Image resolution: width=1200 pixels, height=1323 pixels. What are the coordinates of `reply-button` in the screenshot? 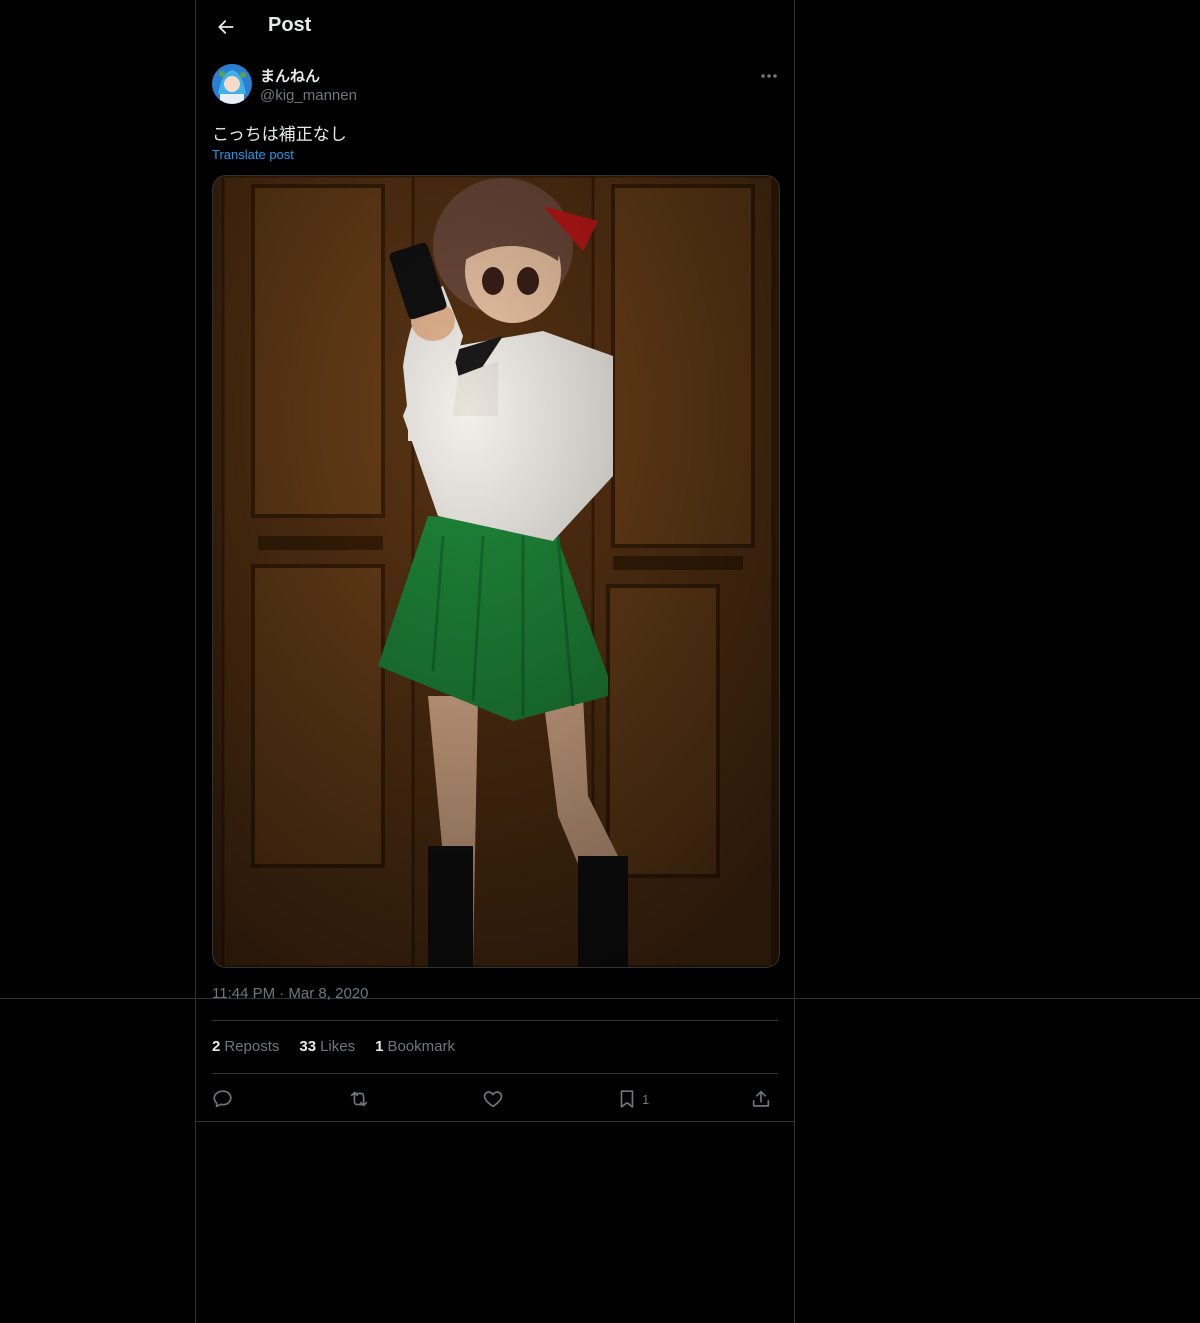 It's located at (223, 1099).